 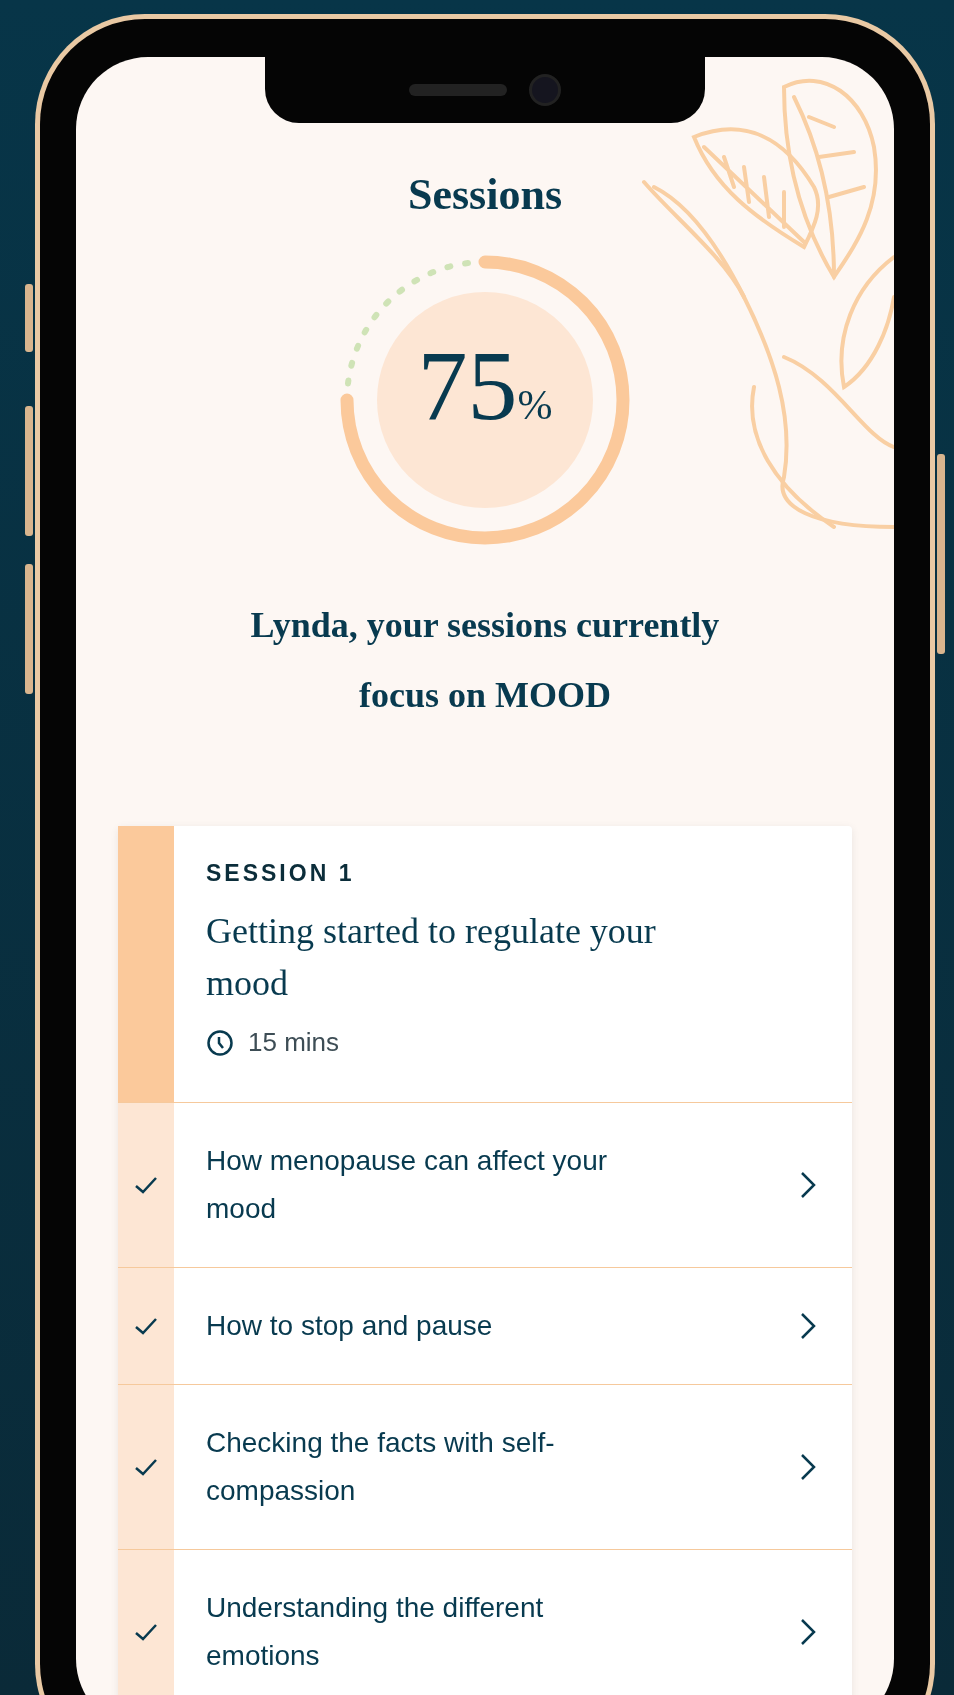 I want to click on camera-icon, so click(x=545, y=90).